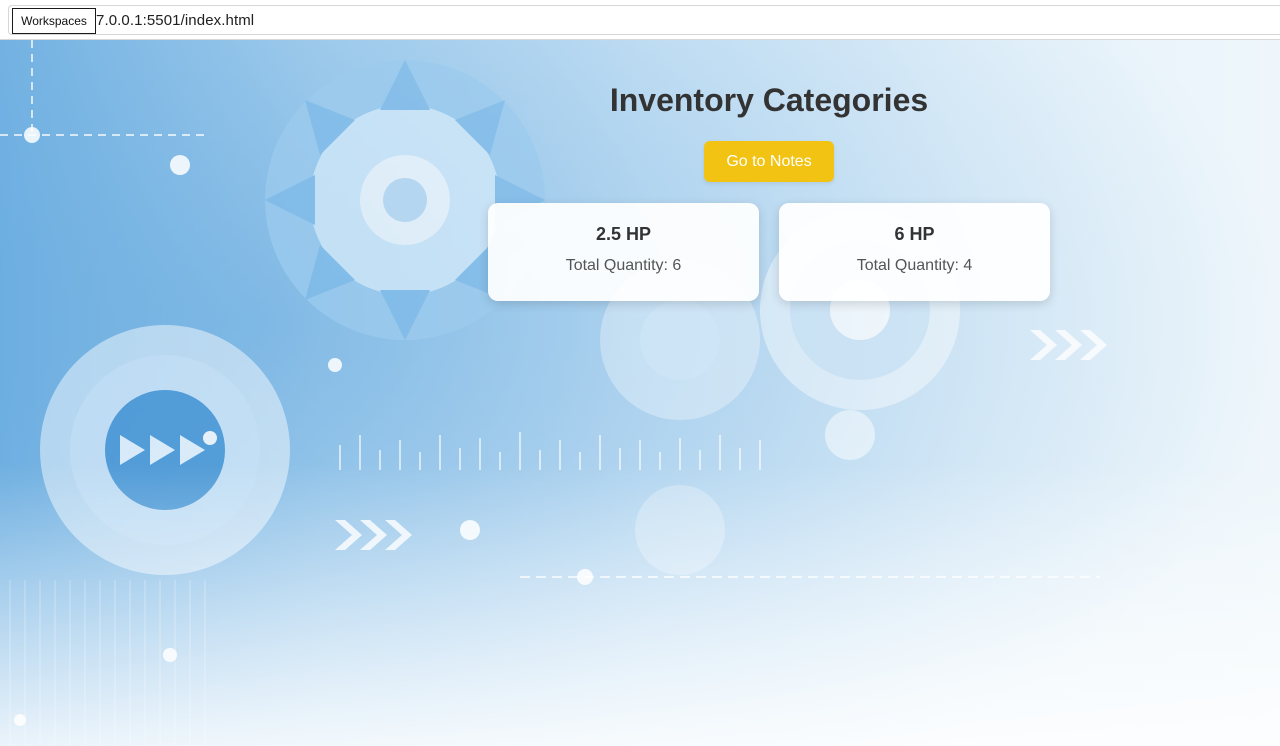  What do you see at coordinates (914, 265) in the screenshot?
I see `category-quantity: Total Quantity: 4` at bounding box center [914, 265].